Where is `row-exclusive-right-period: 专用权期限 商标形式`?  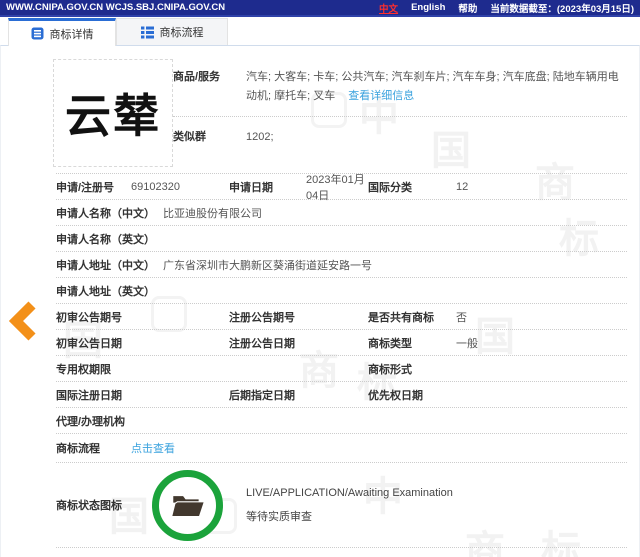
row-exclusive-right-period: 专用权期限 商标形式 is located at coordinates (341, 369).